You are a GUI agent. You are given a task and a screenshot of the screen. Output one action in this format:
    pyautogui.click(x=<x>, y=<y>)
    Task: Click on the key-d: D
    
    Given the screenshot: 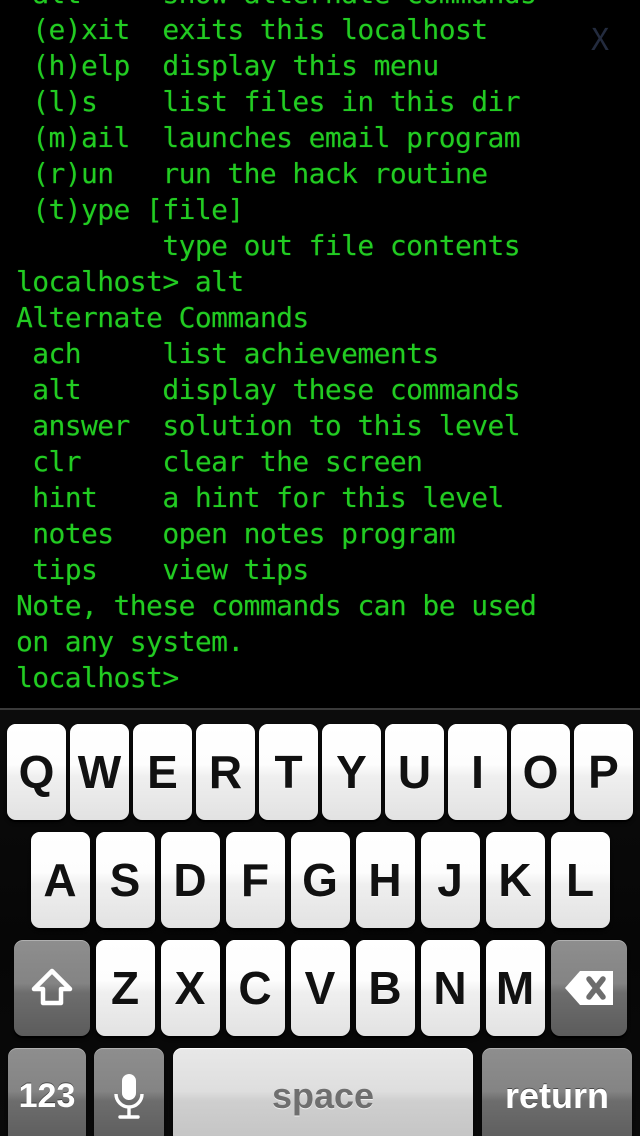 What is the action you would take?
    pyautogui.click(x=190, y=880)
    